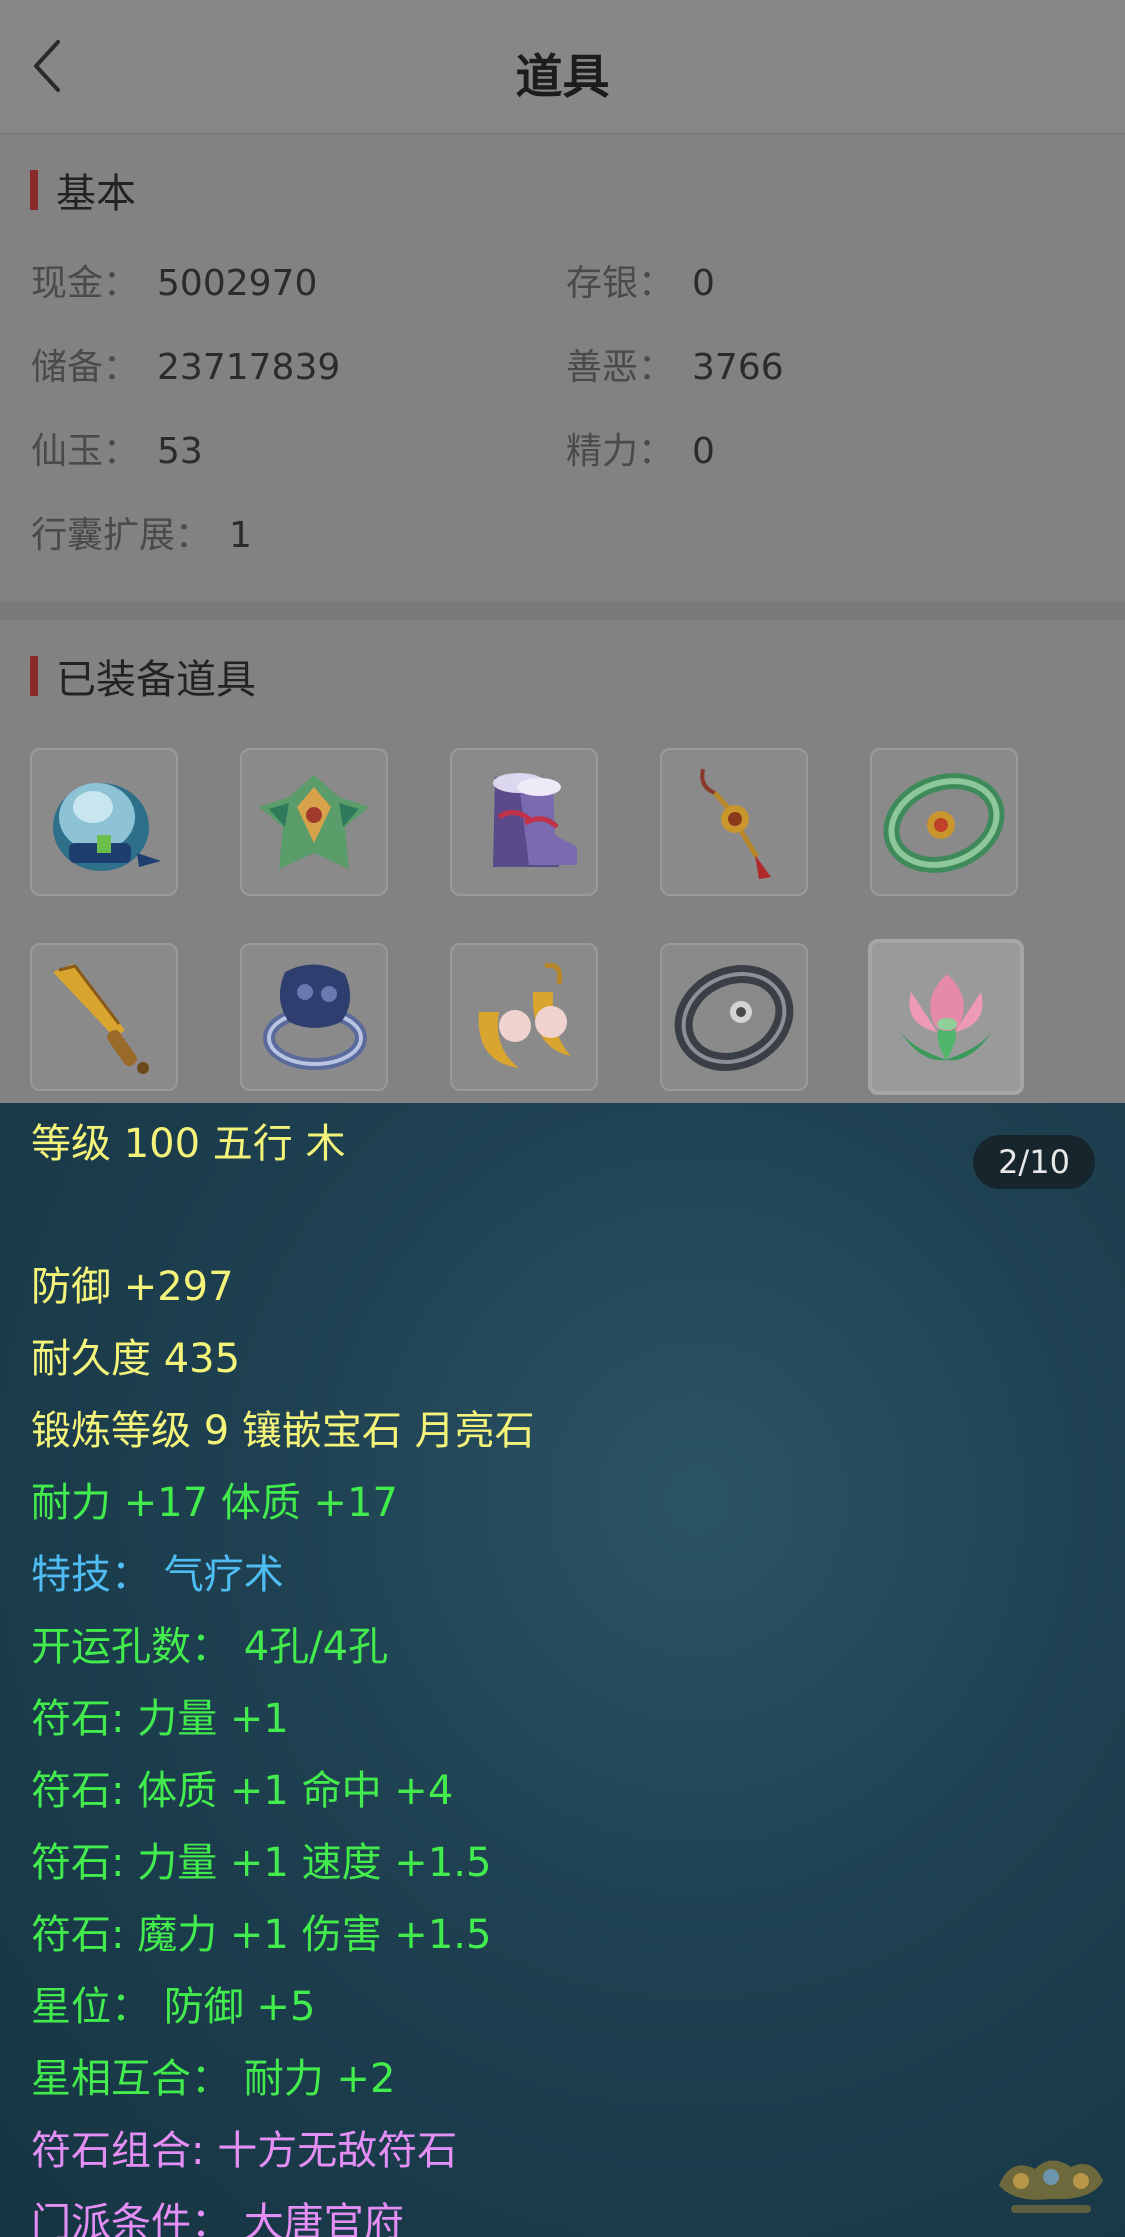  I want to click on equip-slot-helmet, so click(104, 822).